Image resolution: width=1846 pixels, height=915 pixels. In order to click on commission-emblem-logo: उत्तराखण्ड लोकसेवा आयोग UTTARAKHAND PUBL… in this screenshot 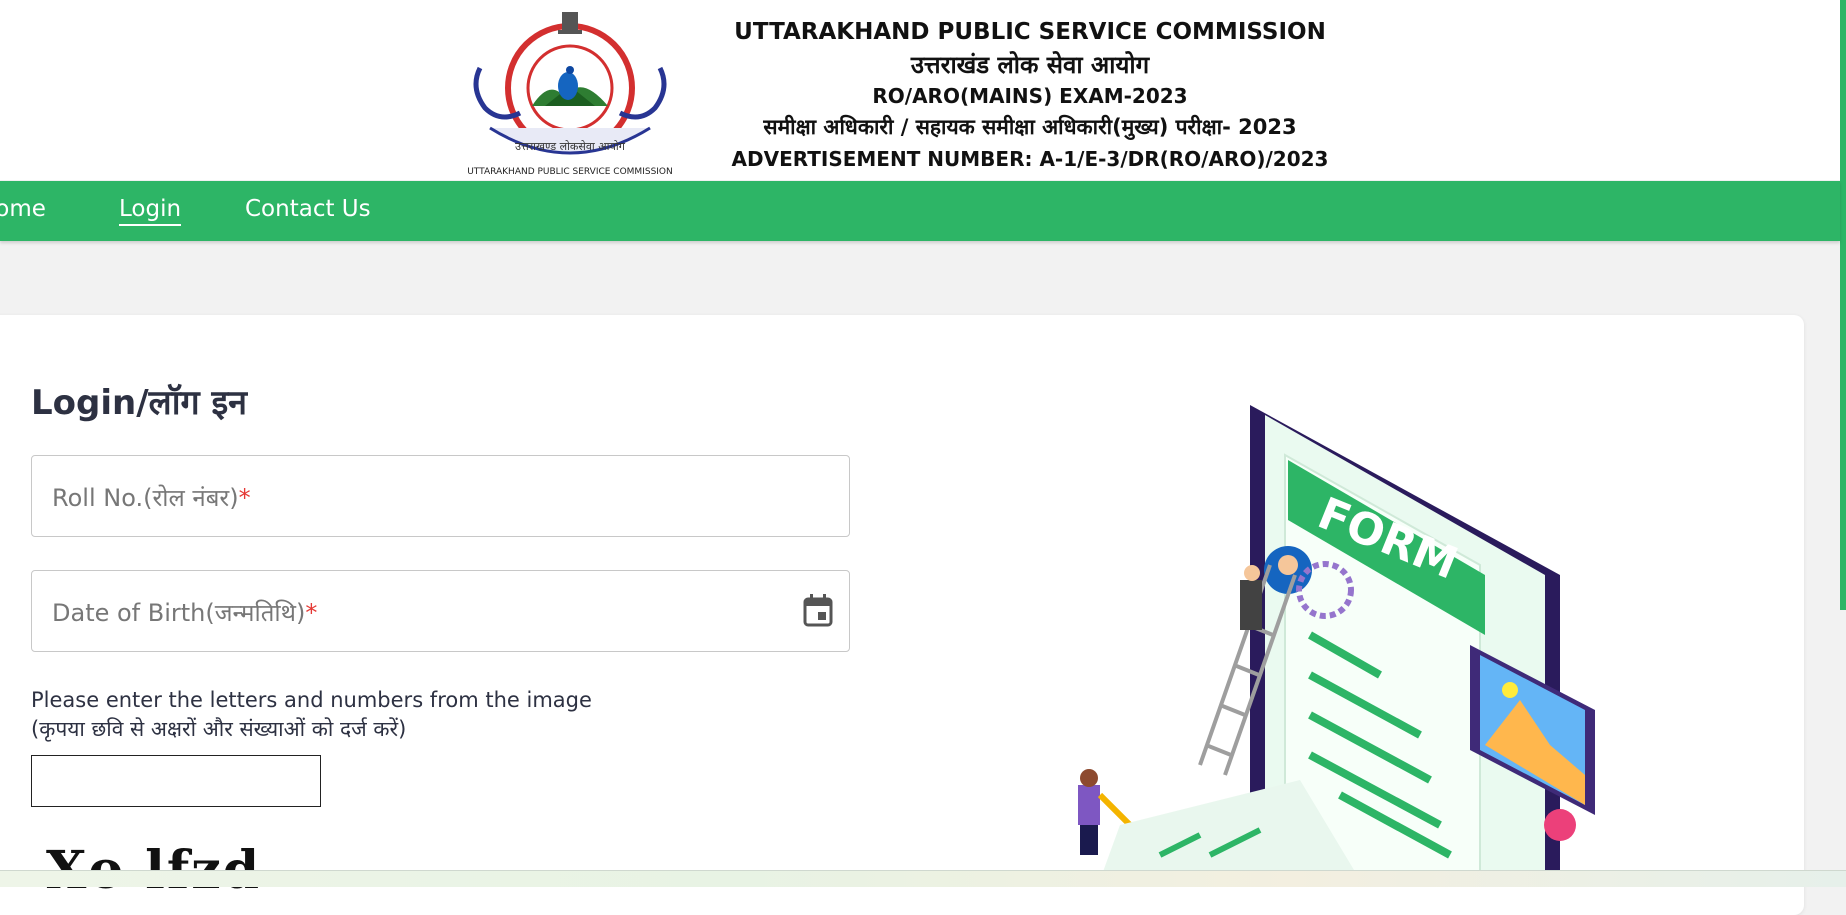, I will do `click(570, 94)`.